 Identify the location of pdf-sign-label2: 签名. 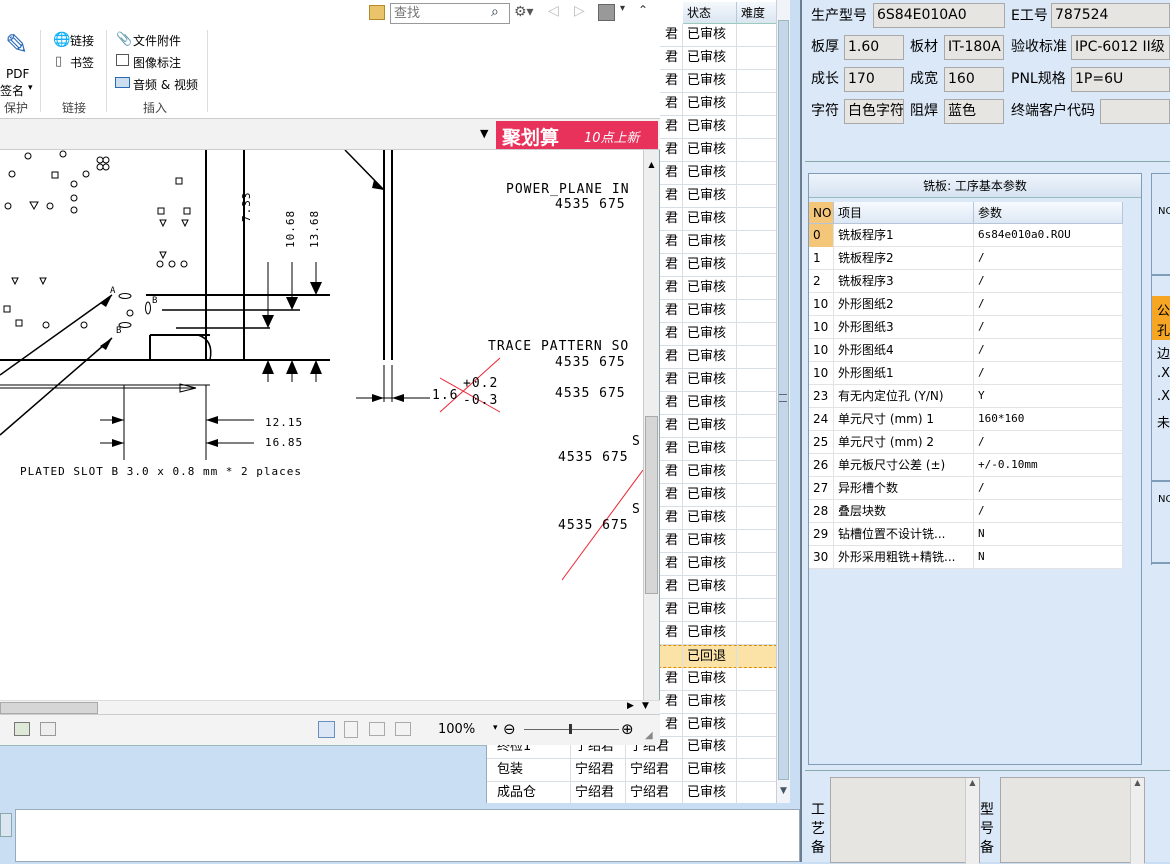
(12, 91).